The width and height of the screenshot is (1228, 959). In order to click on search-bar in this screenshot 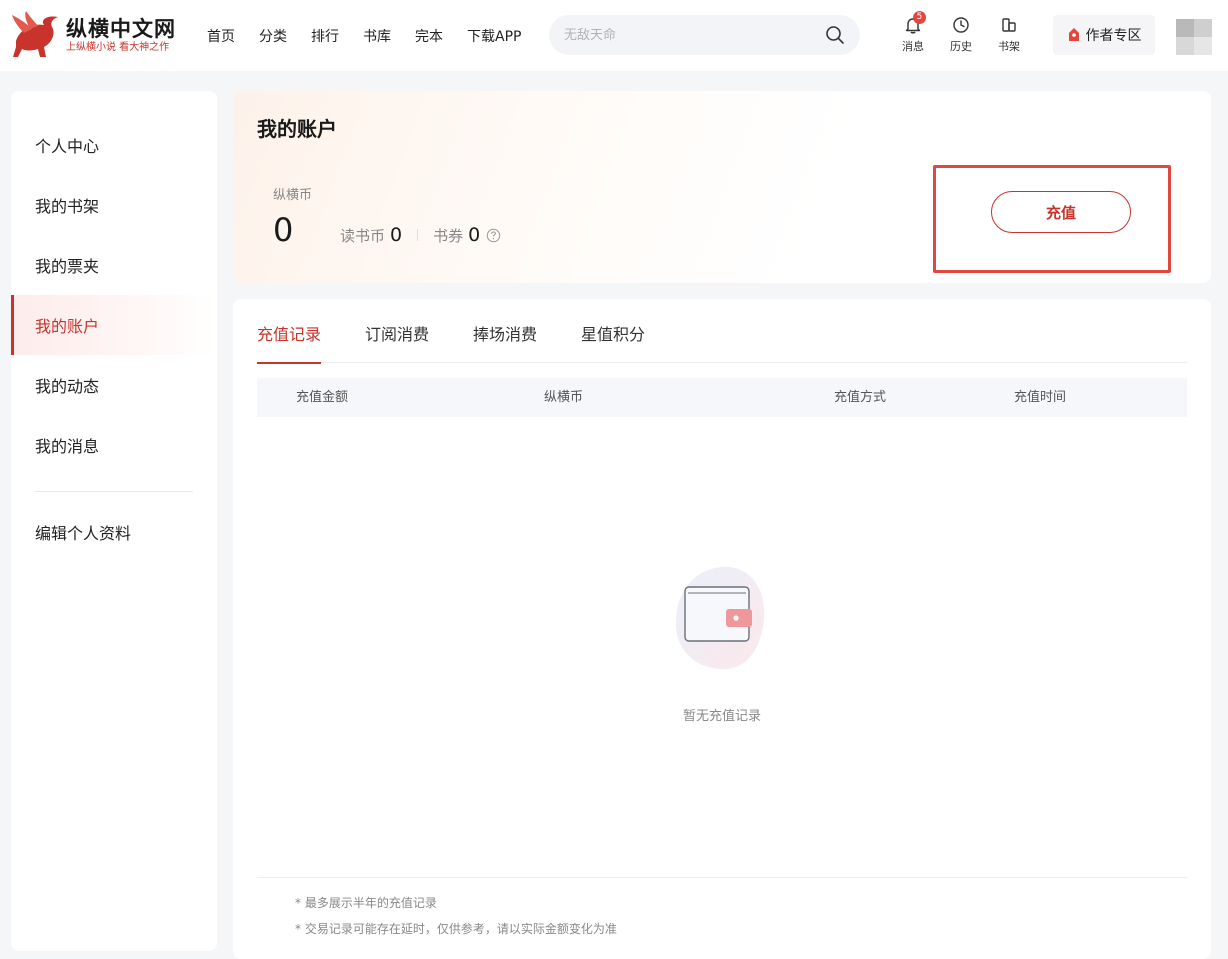, I will do `click(704, 35)`.